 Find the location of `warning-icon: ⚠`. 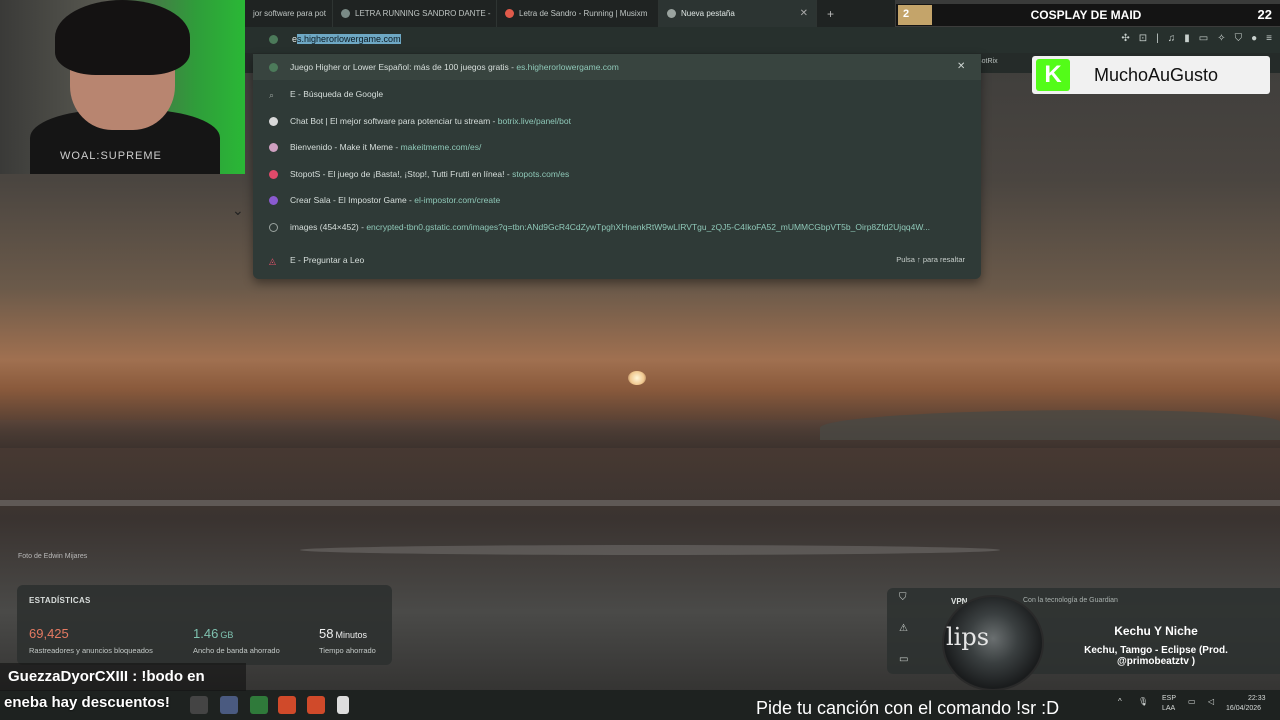

warning-icon: ⚠ is located at coordinates (903, 628).